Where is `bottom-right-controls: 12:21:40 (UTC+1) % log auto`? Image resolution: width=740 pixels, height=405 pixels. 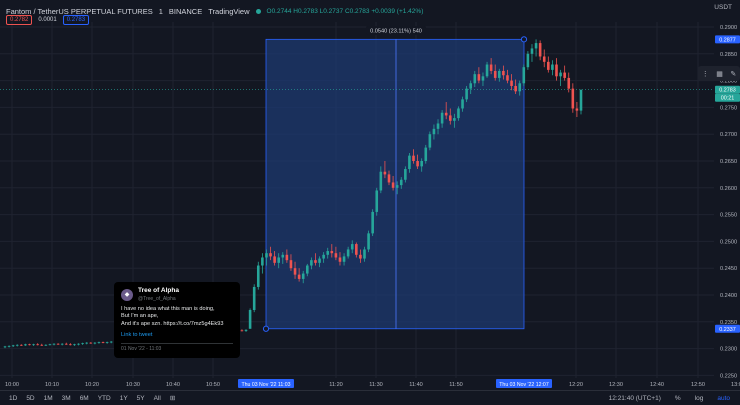 bottom-right-controls: 12:21:40 (UTC+1) % log auto is located at coordinates (669, 398).